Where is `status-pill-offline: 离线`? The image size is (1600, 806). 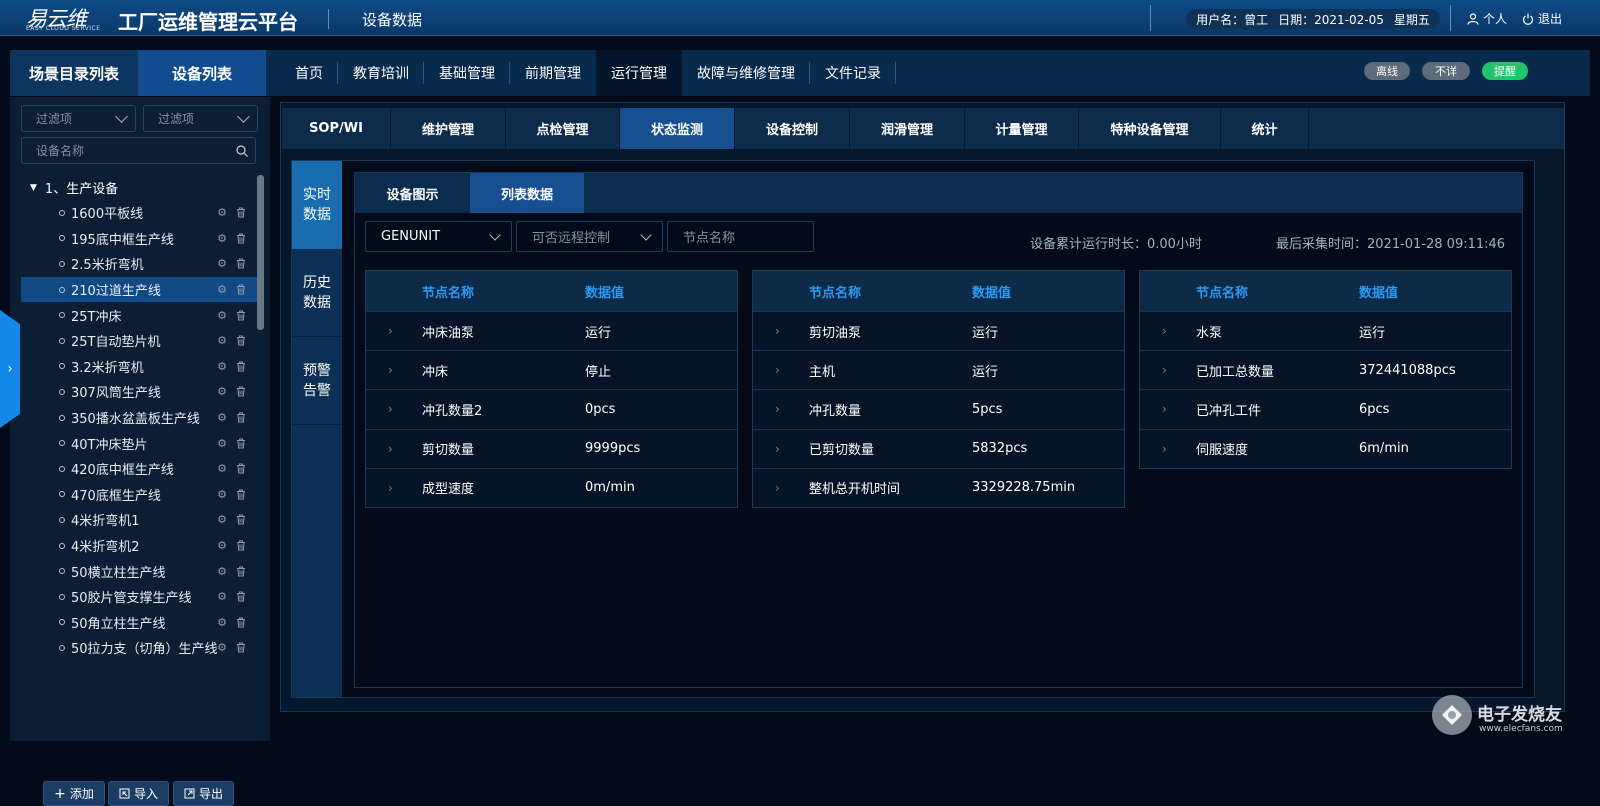 status-pill-offline: 离线 is located at coordinates (1387, 71).